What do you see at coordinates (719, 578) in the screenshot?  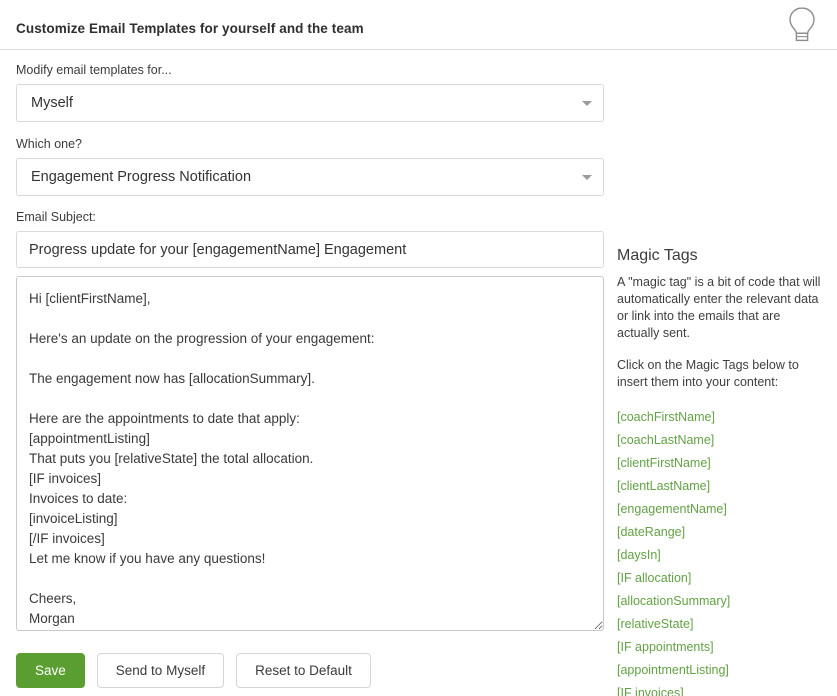 I see `magic-tag-link: [IF allocation]` at bounding box center [719, 578].